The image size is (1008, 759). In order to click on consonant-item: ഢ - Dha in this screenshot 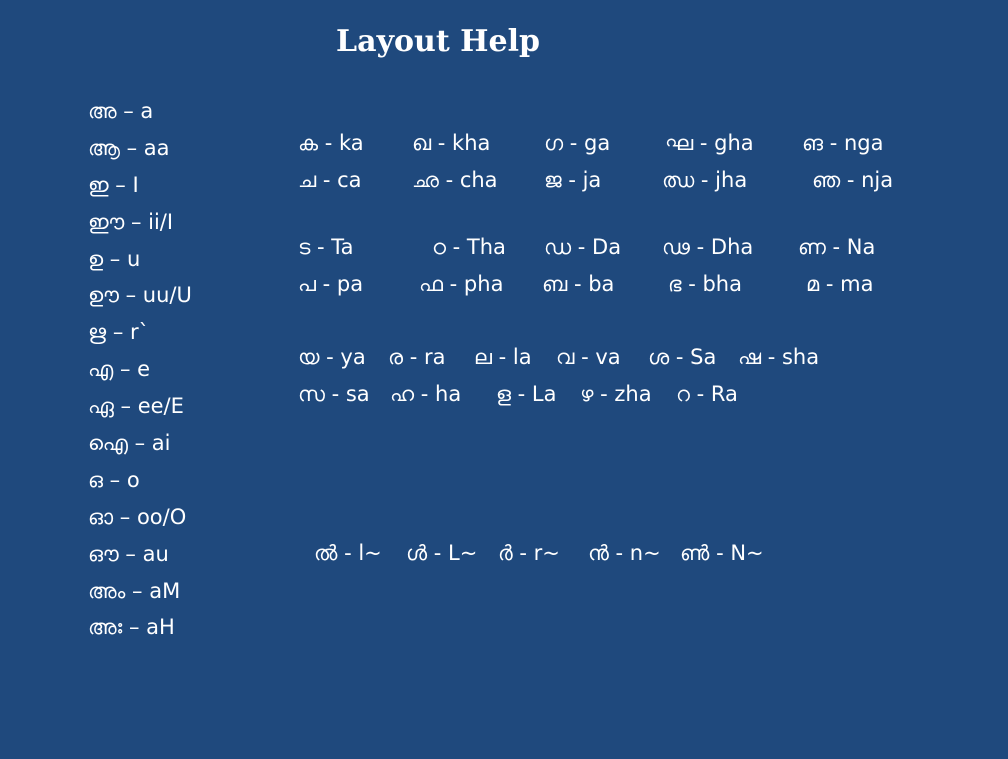, I will do `click(708, 247)`.